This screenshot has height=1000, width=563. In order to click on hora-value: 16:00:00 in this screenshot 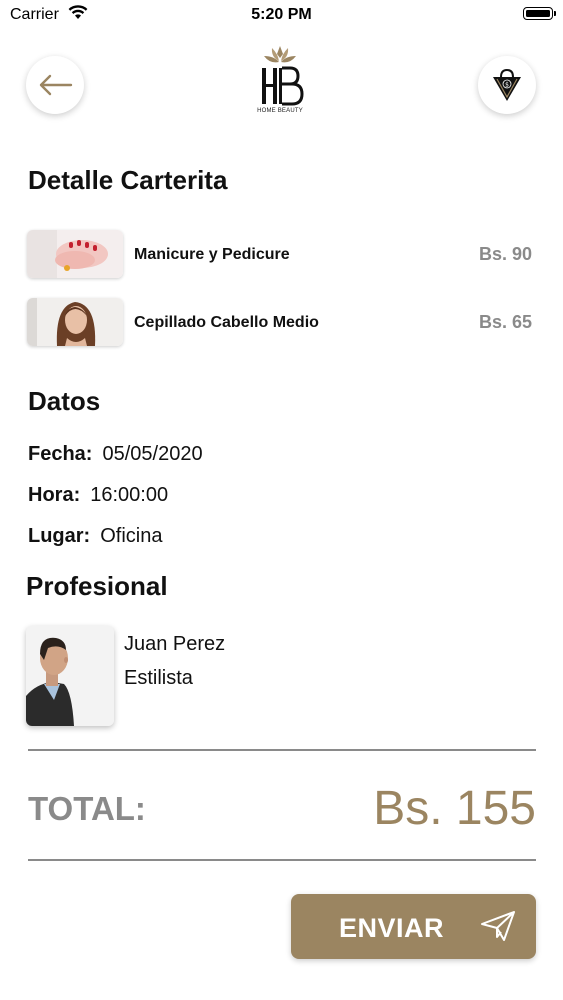, I will do `click(129, 495)`.